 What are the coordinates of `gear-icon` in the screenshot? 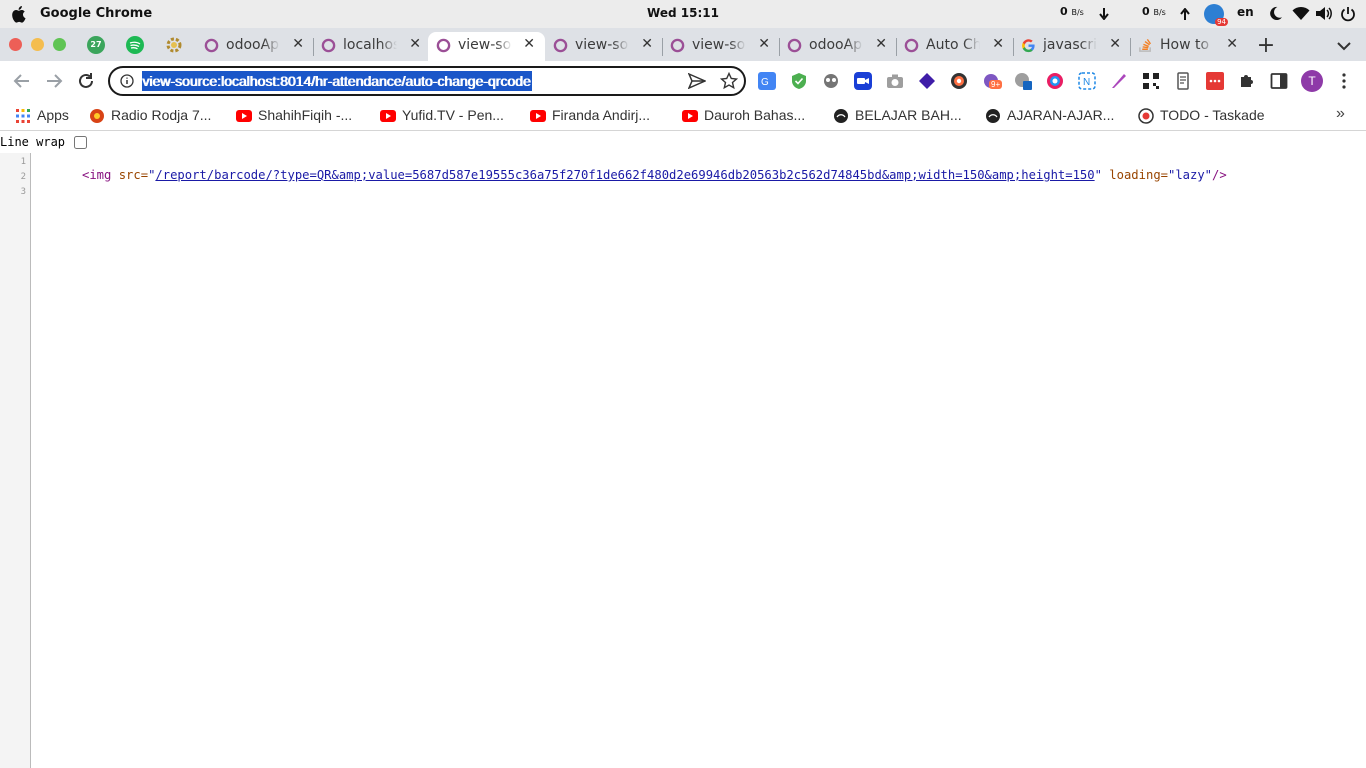 It's located at (174, 45).